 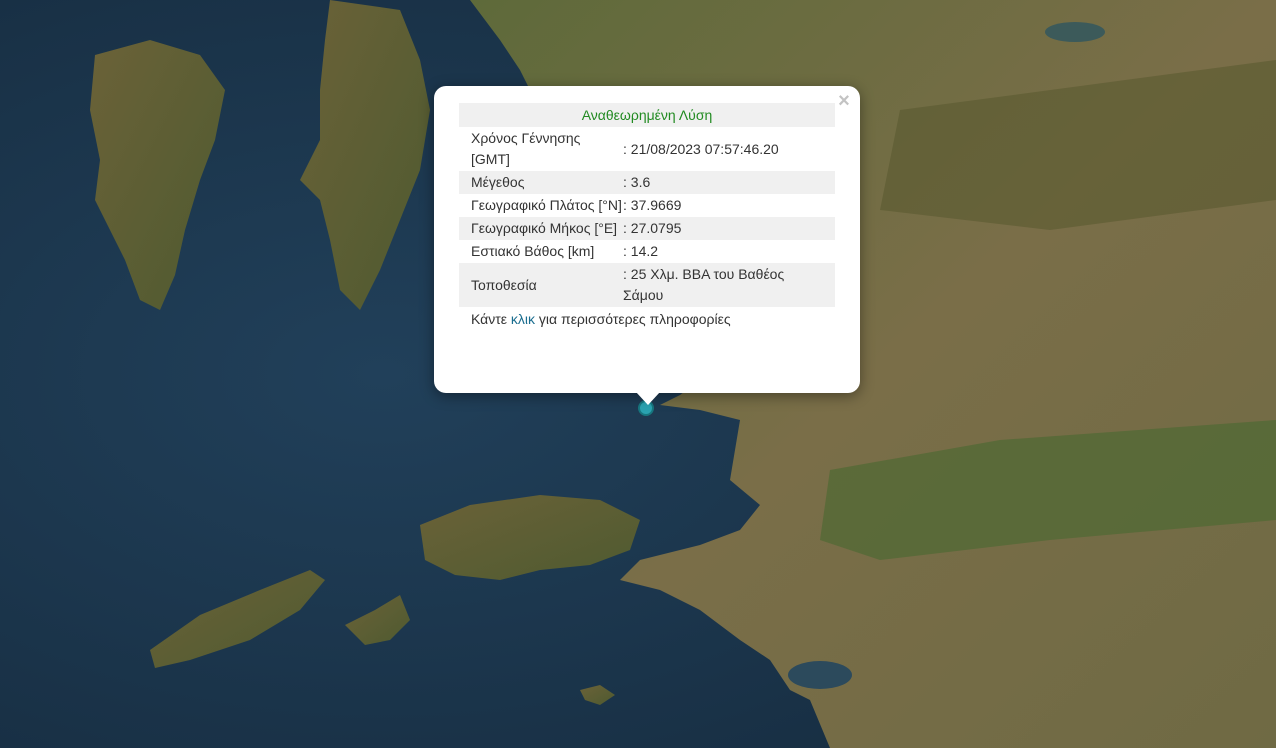 What do you see at coordinates (729, 285) in the screenshot?
I see `row-value: : 25 Χλμ. ΒΒΑ του Βαθέος Σάμου` at bounding box center [729, 285].